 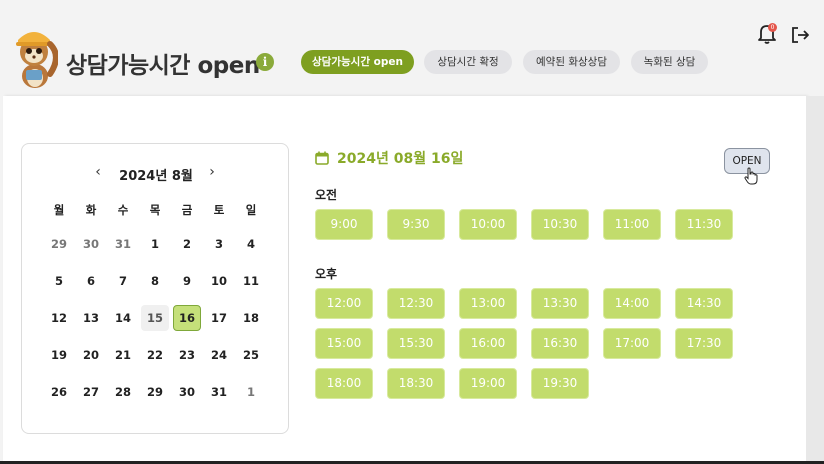 What do you see at coordinates (265, 62) in the screenshot?
I see `info-icon: i` at bounding box center [265, 62].